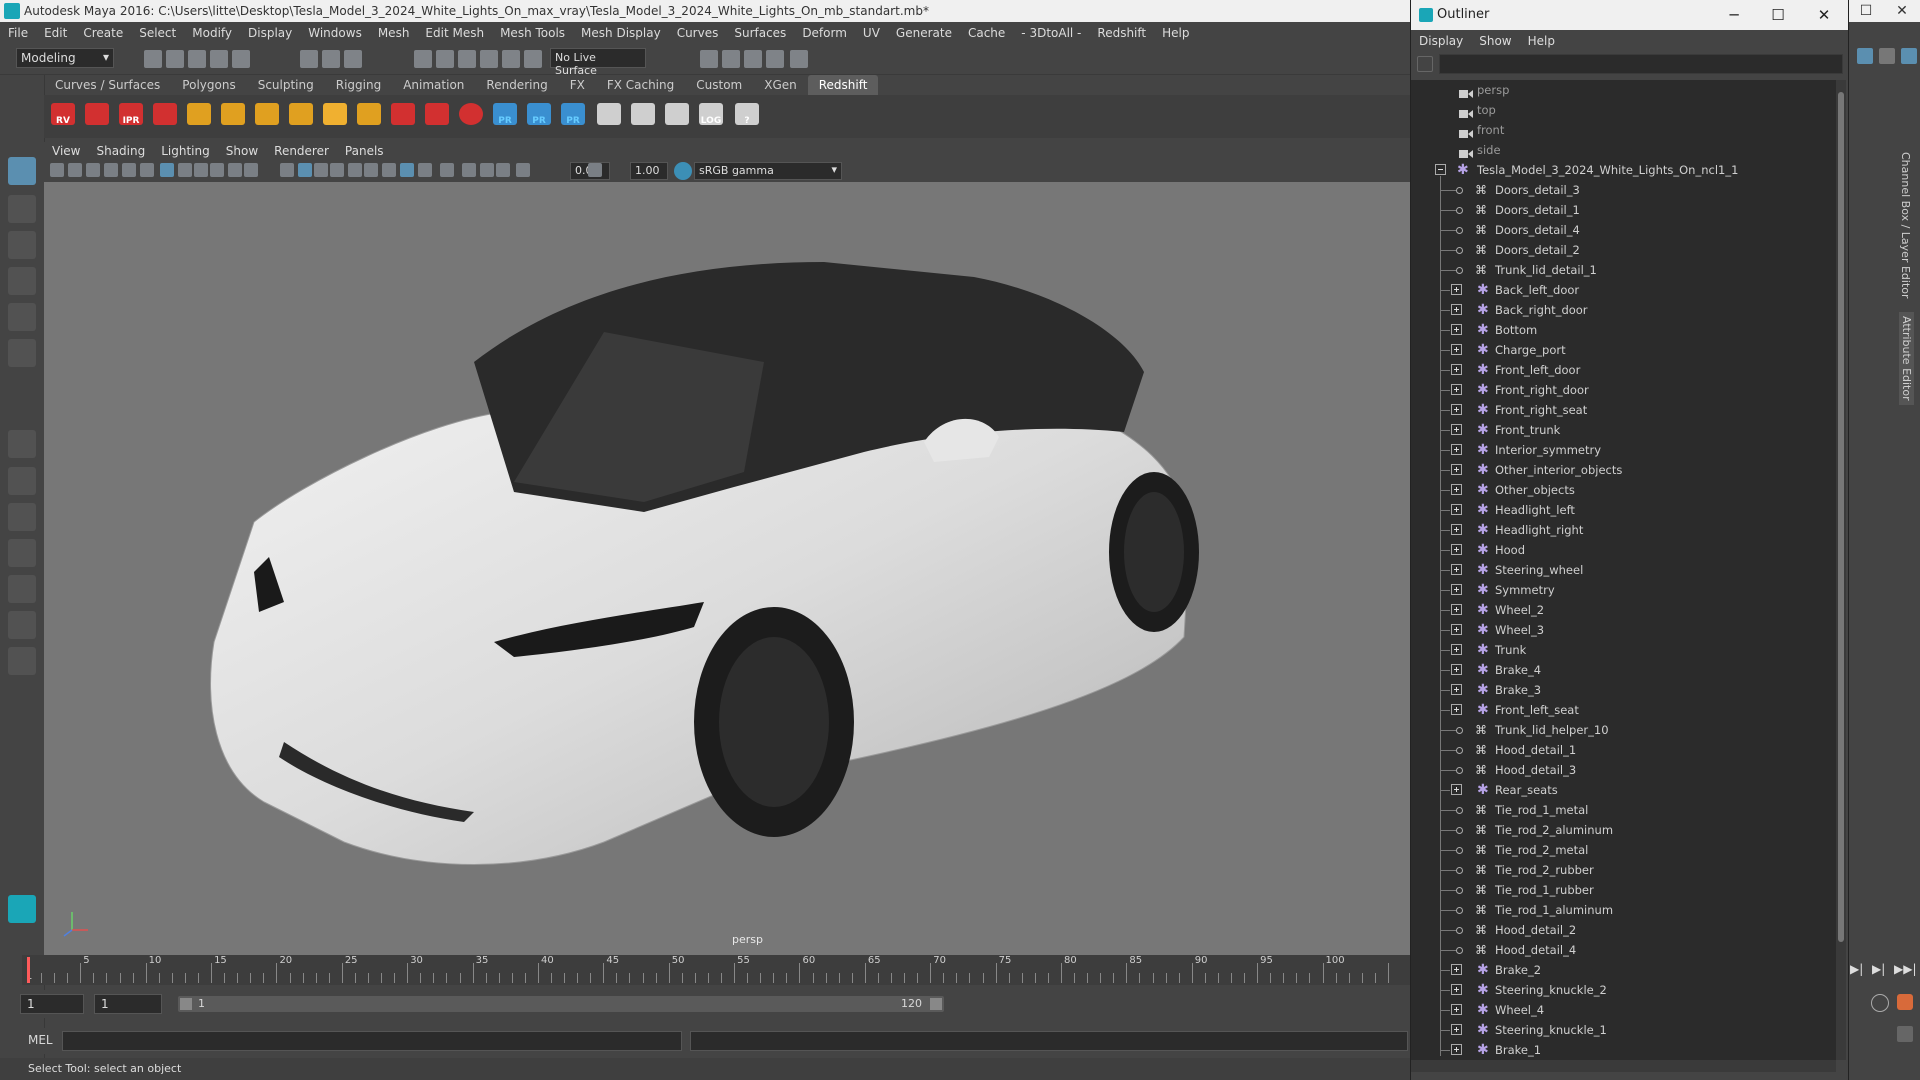 Image resolution: width=1920 pixels, height=1080 pixels. What do you see at coordinates (1623, 730) in the screenshot?
I see `outliner-row-mesh: ⌘ Trunk_lid_helper_10` at bounding box center [1623, 730].